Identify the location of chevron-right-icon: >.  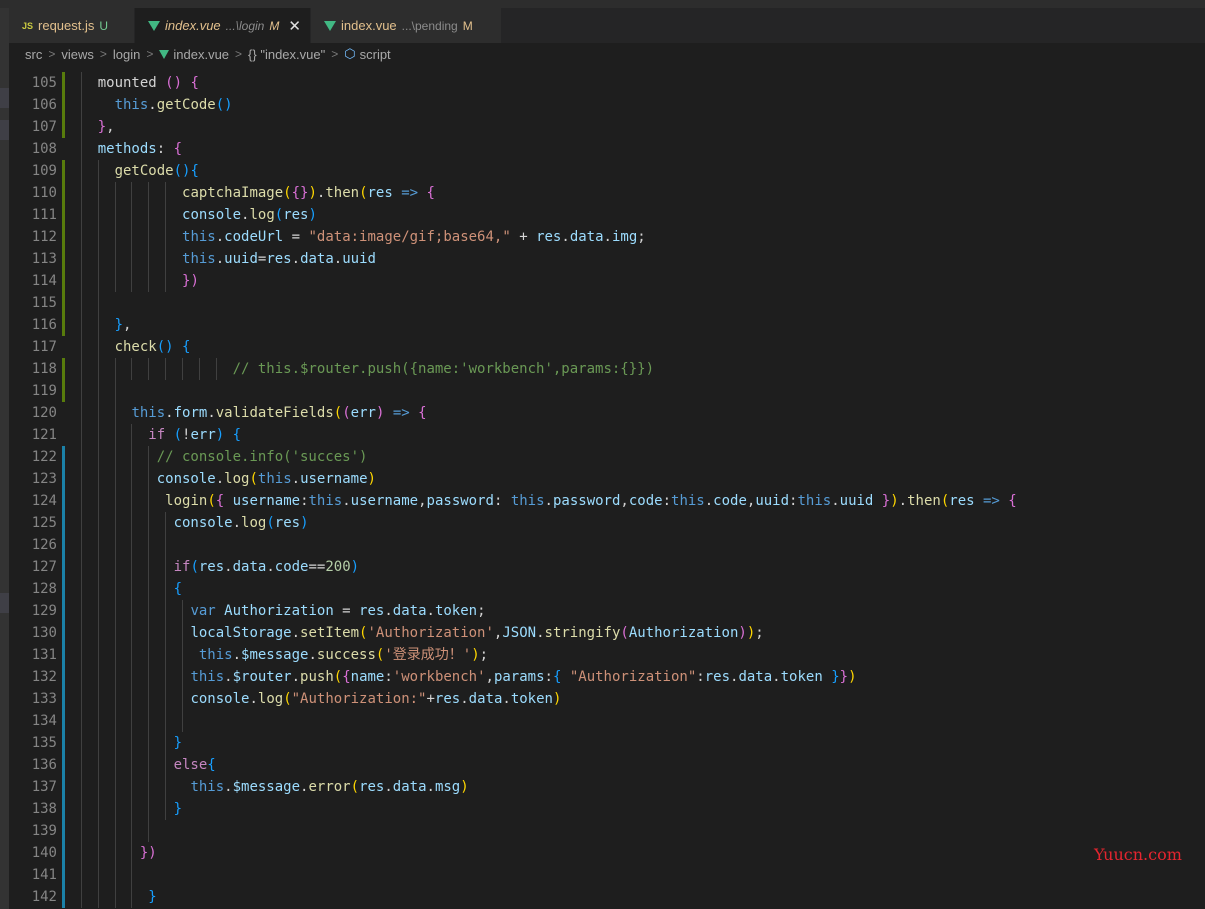
(335, 54).